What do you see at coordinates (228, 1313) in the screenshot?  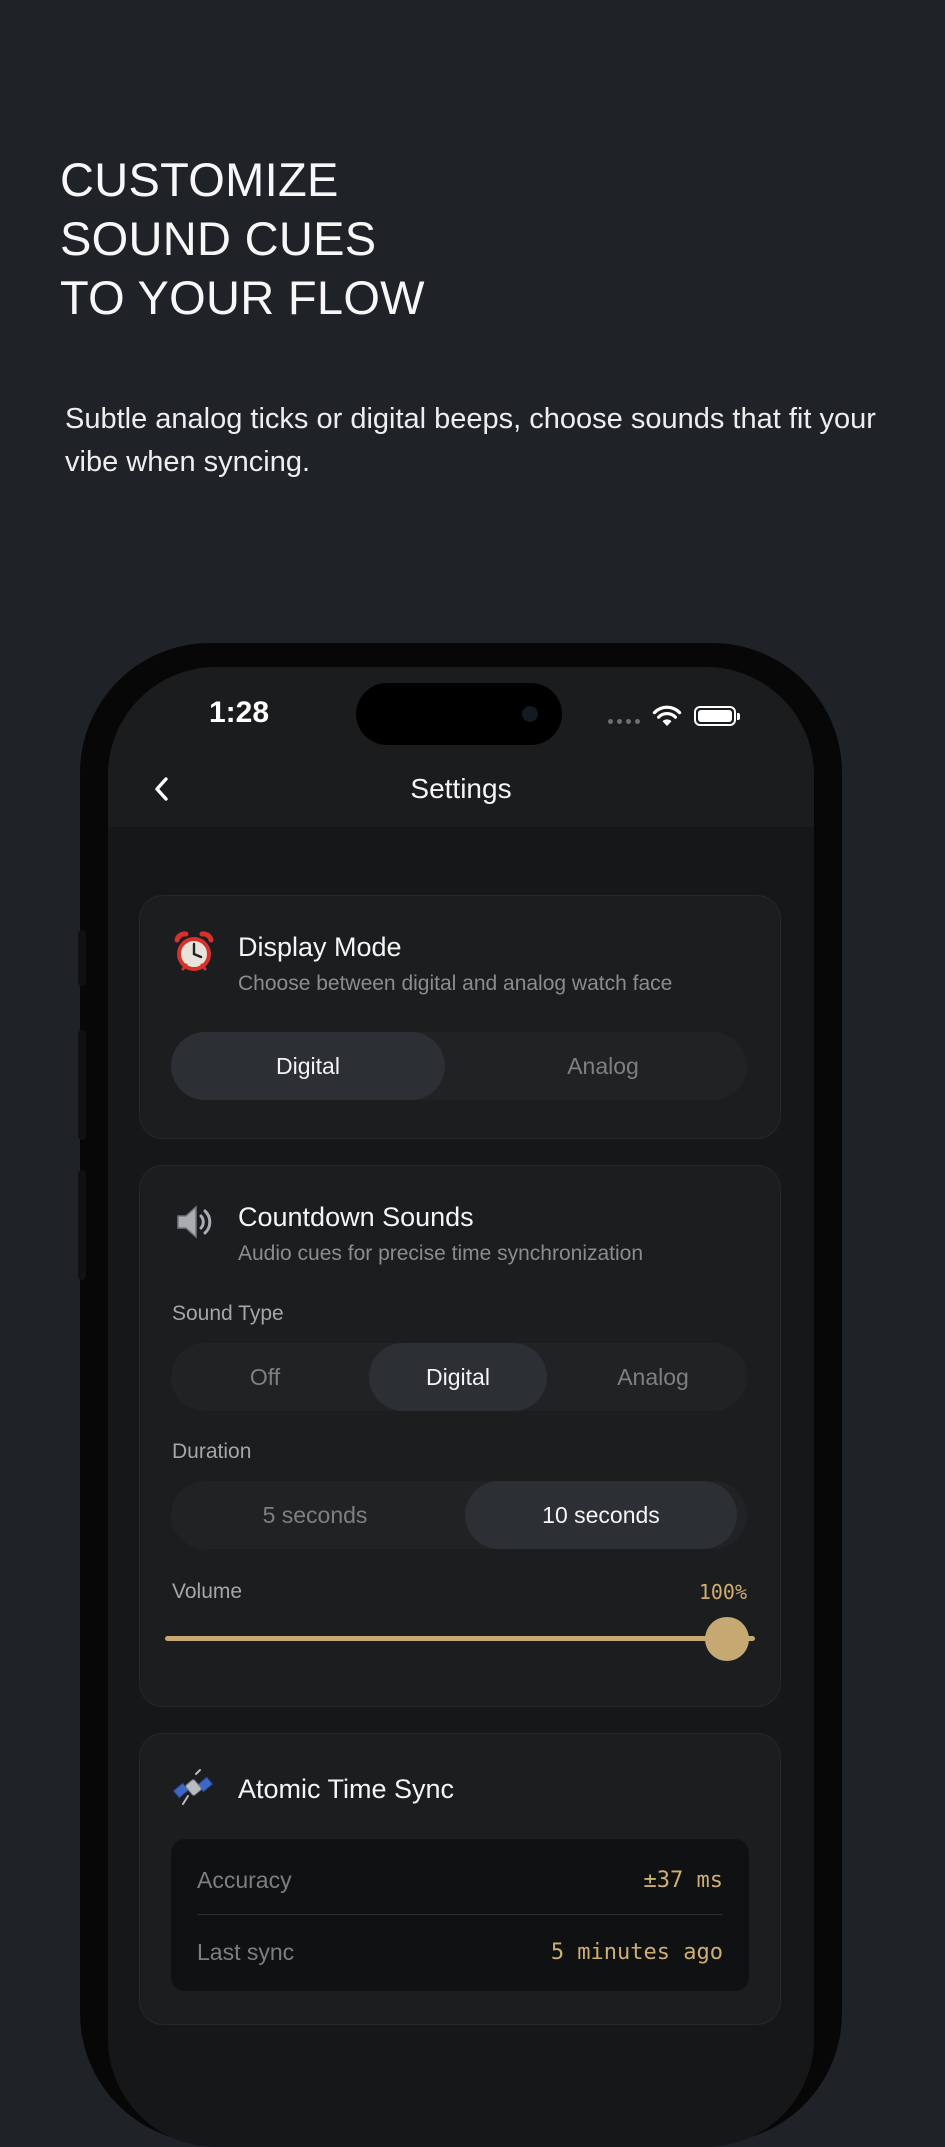 I see `sound-type-label: Sound Type` at bounding box center [228, 1313].